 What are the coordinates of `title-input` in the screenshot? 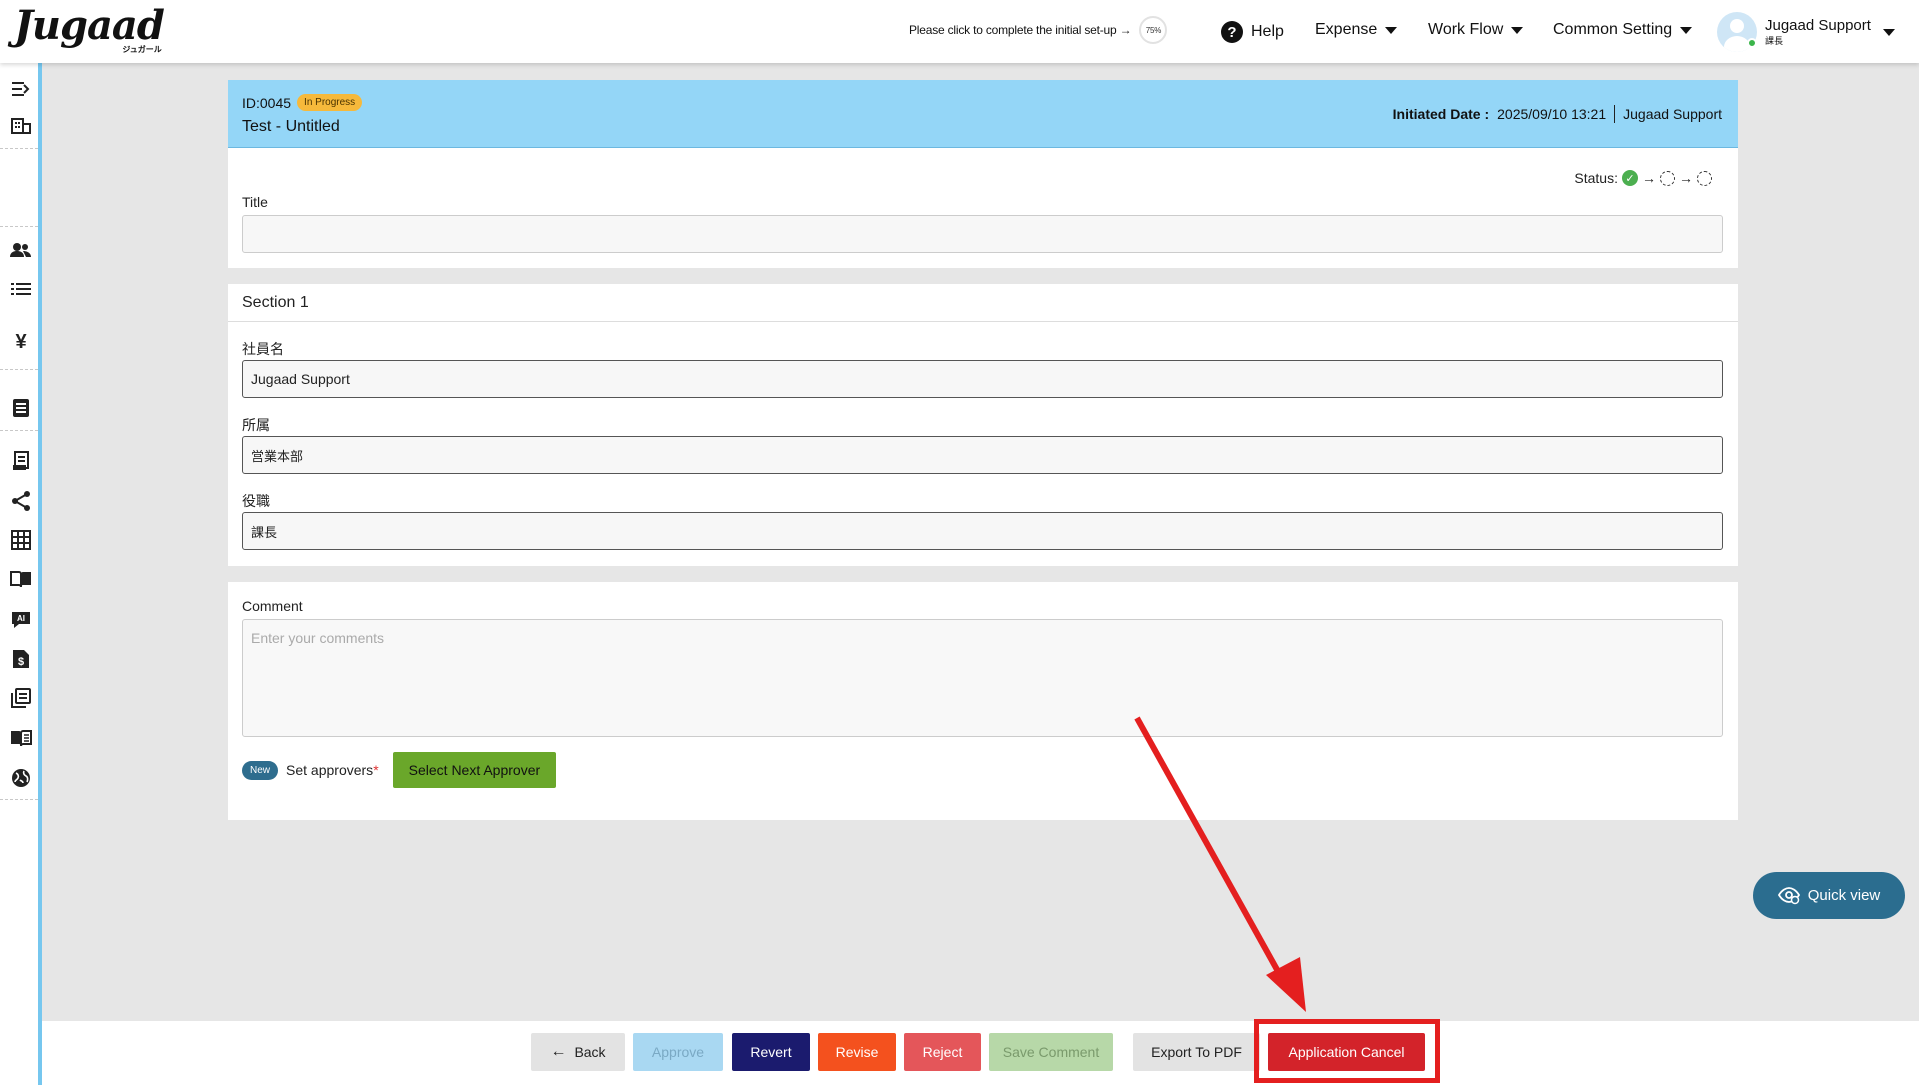 It's located at (982, 234).